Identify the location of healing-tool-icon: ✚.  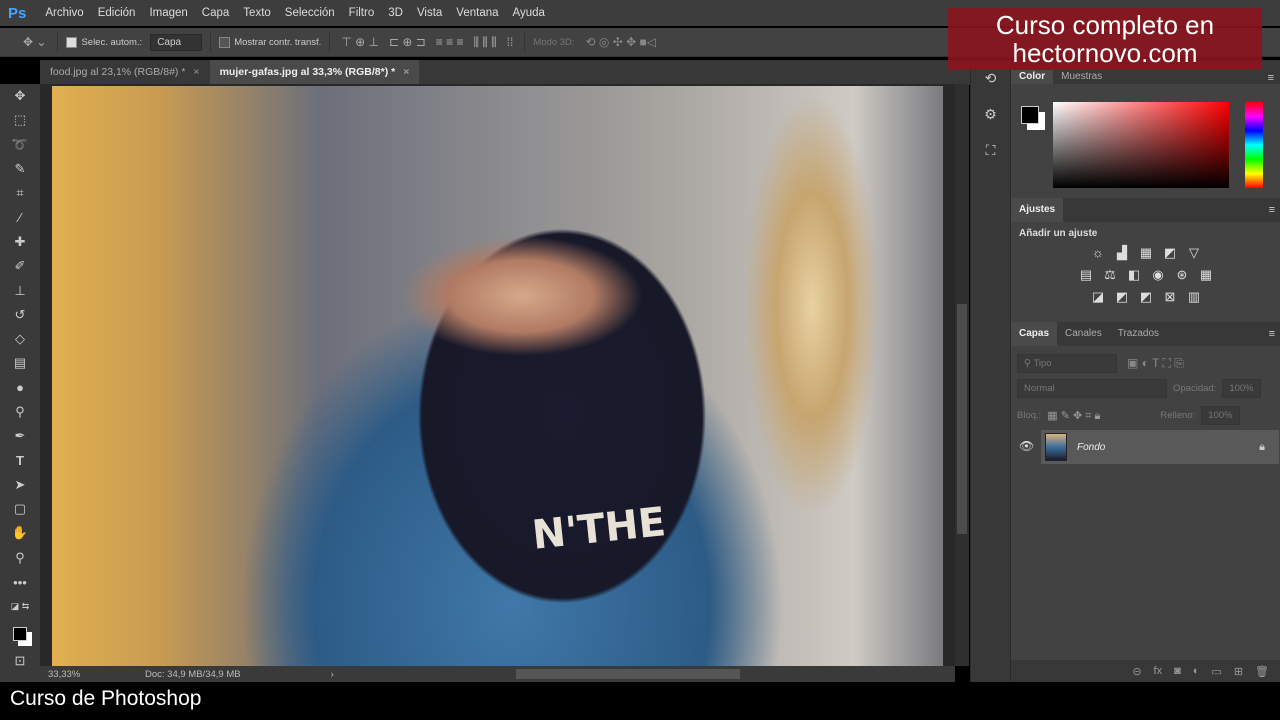
(20, 242).